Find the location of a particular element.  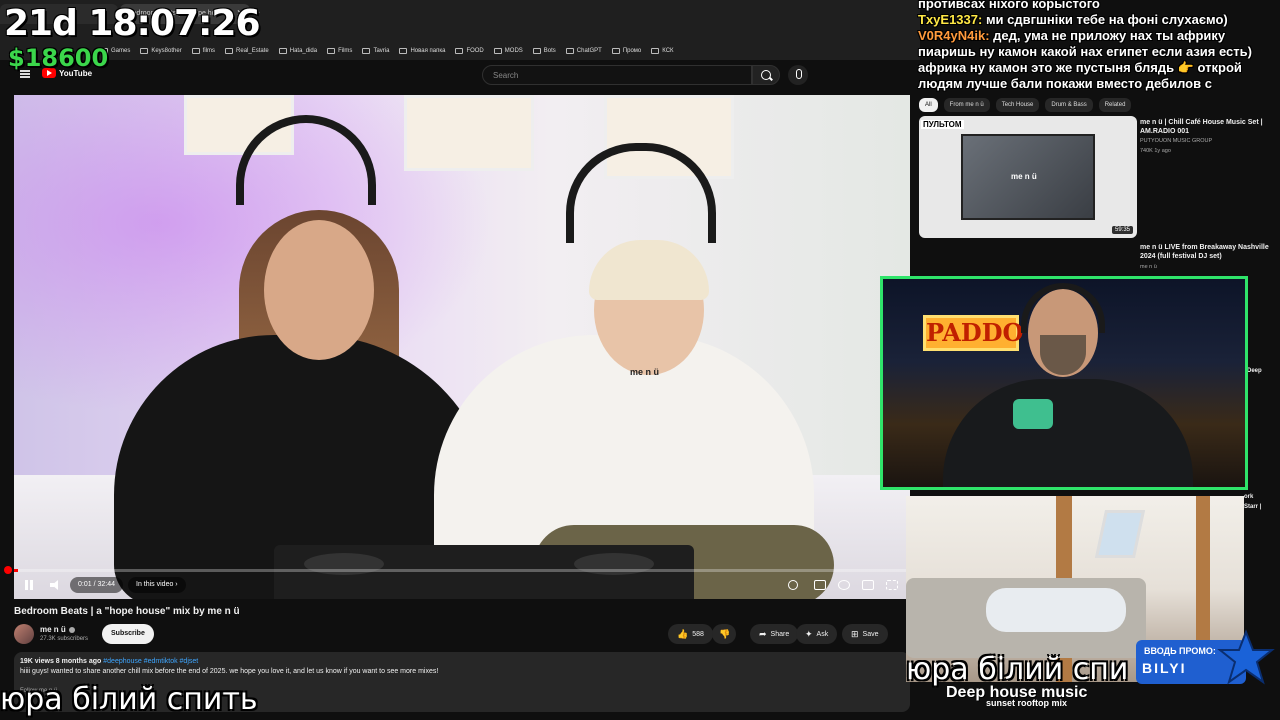

fullscreen-icon is located at coordinates (892, 585).